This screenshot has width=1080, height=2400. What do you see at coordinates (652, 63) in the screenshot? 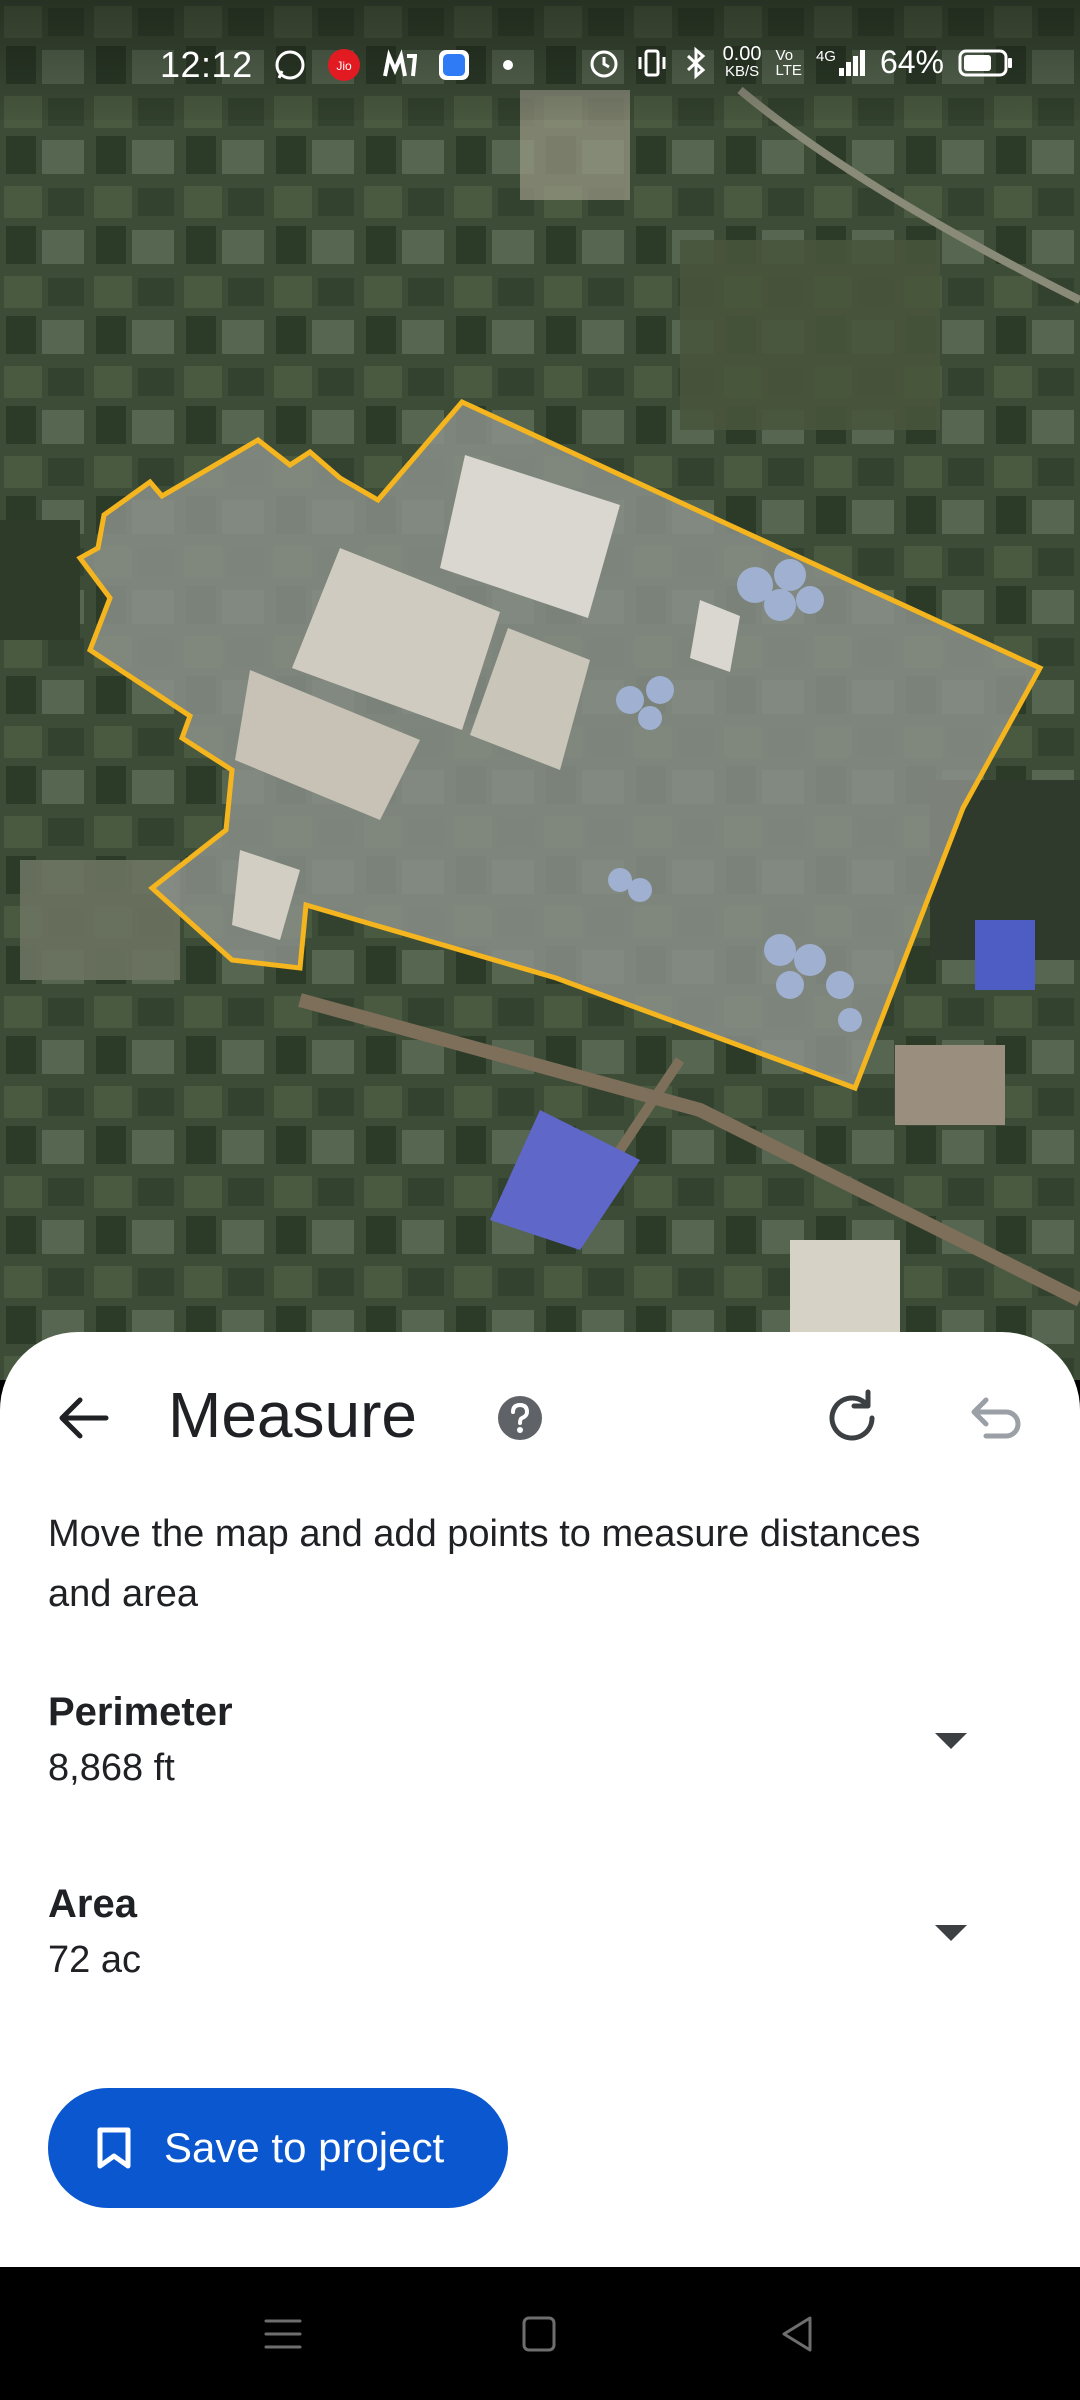
I see `vibrate-icon` at bounding box center [652, 63].